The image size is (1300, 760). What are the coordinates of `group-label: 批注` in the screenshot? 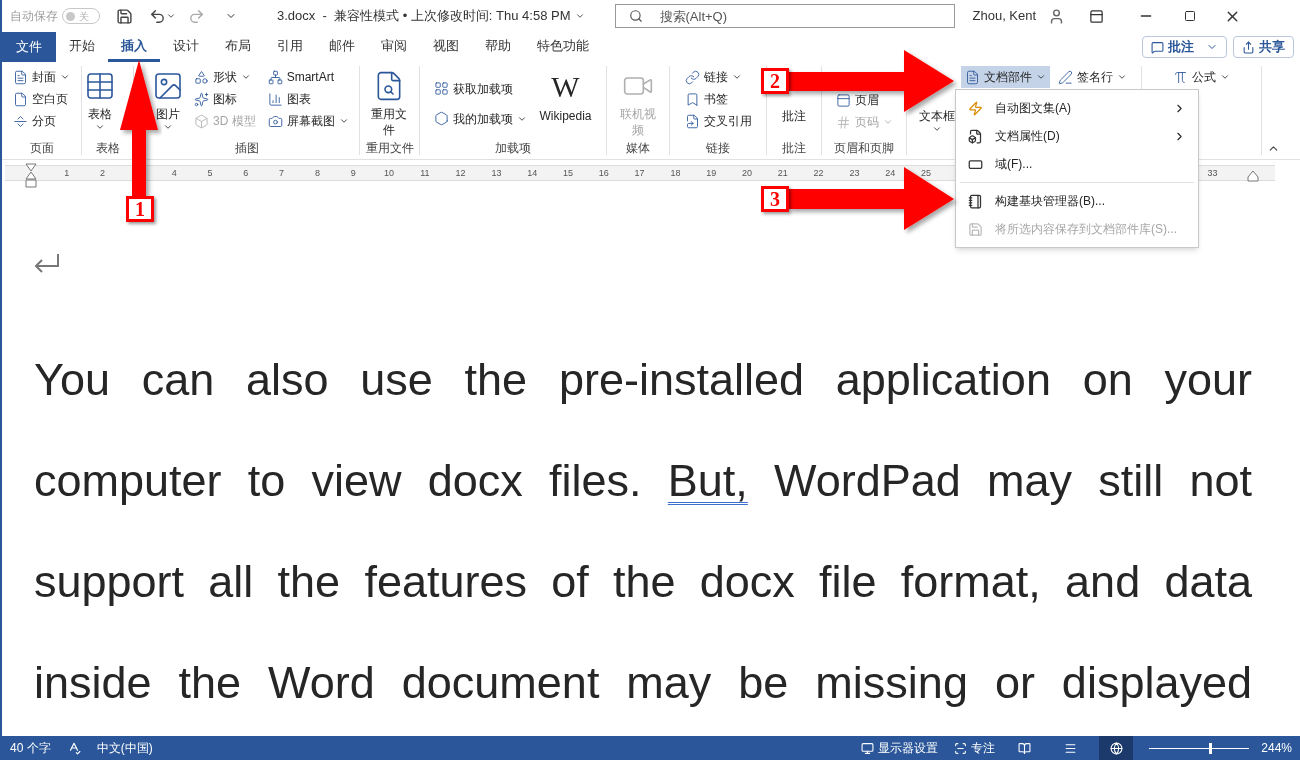 It's located at (794, 148).